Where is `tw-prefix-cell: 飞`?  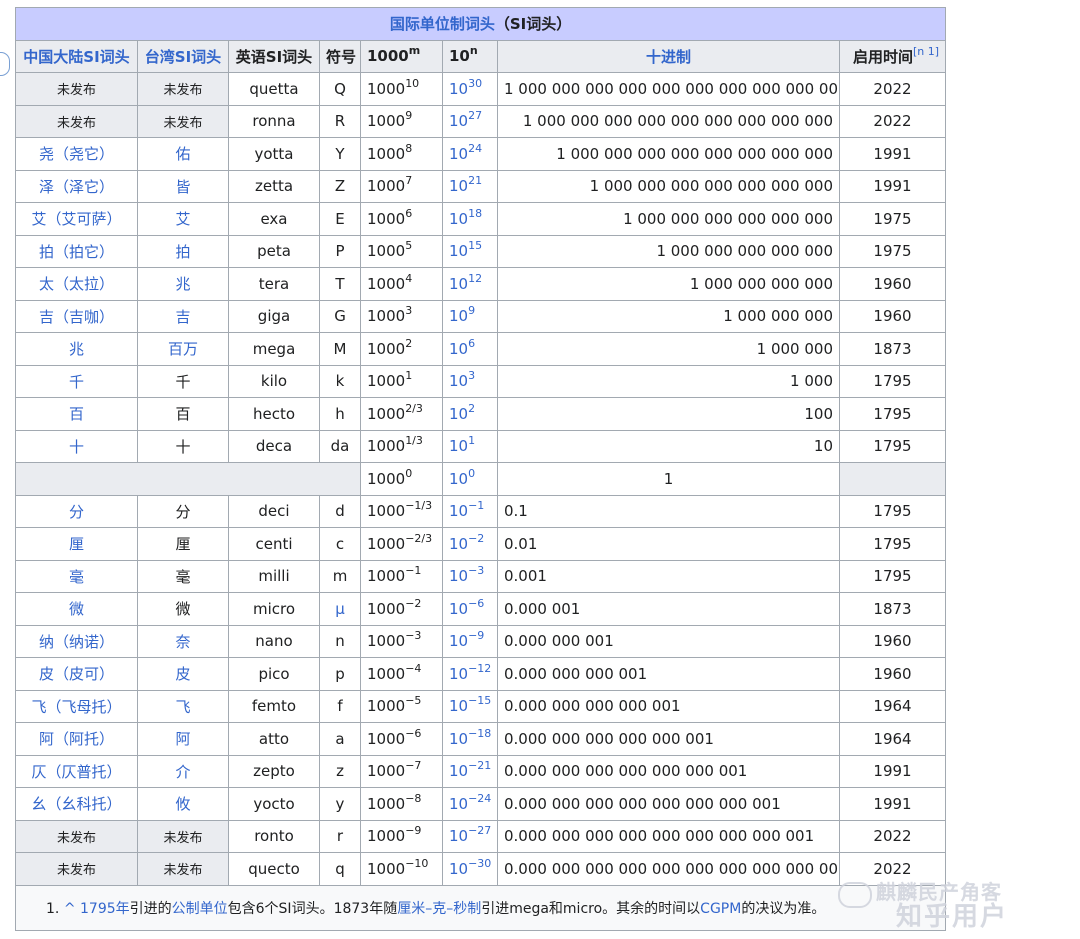 tw-prefix-cell: 飞 is located at coordinates (183, 706).